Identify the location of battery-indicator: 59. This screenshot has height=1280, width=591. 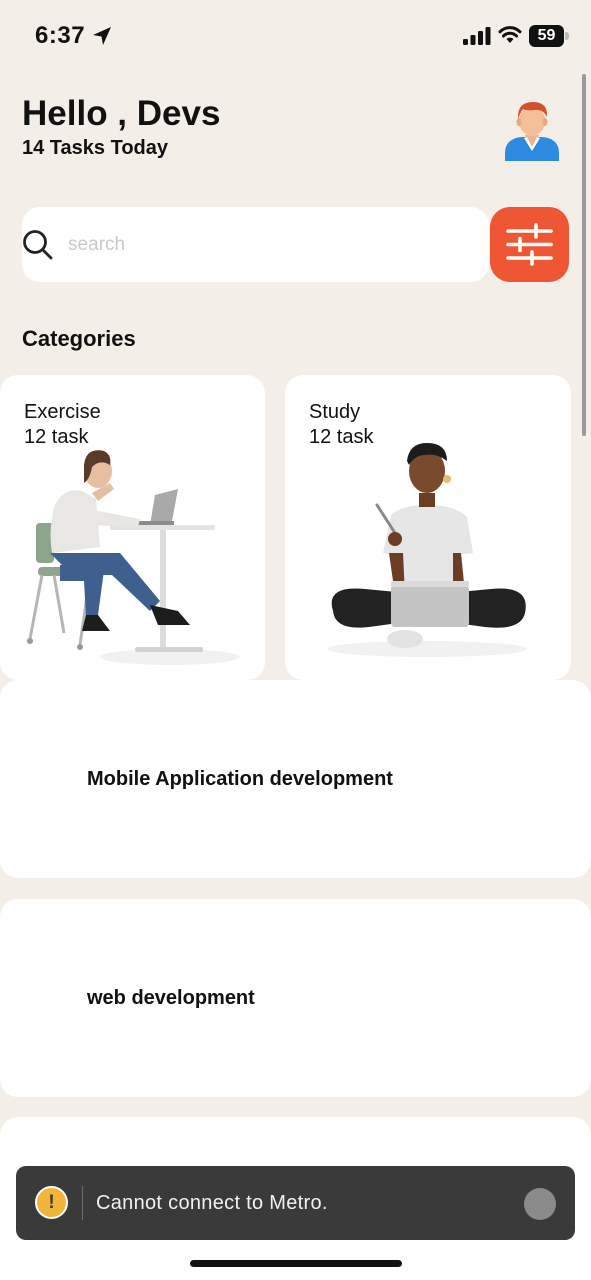
(549, 36).